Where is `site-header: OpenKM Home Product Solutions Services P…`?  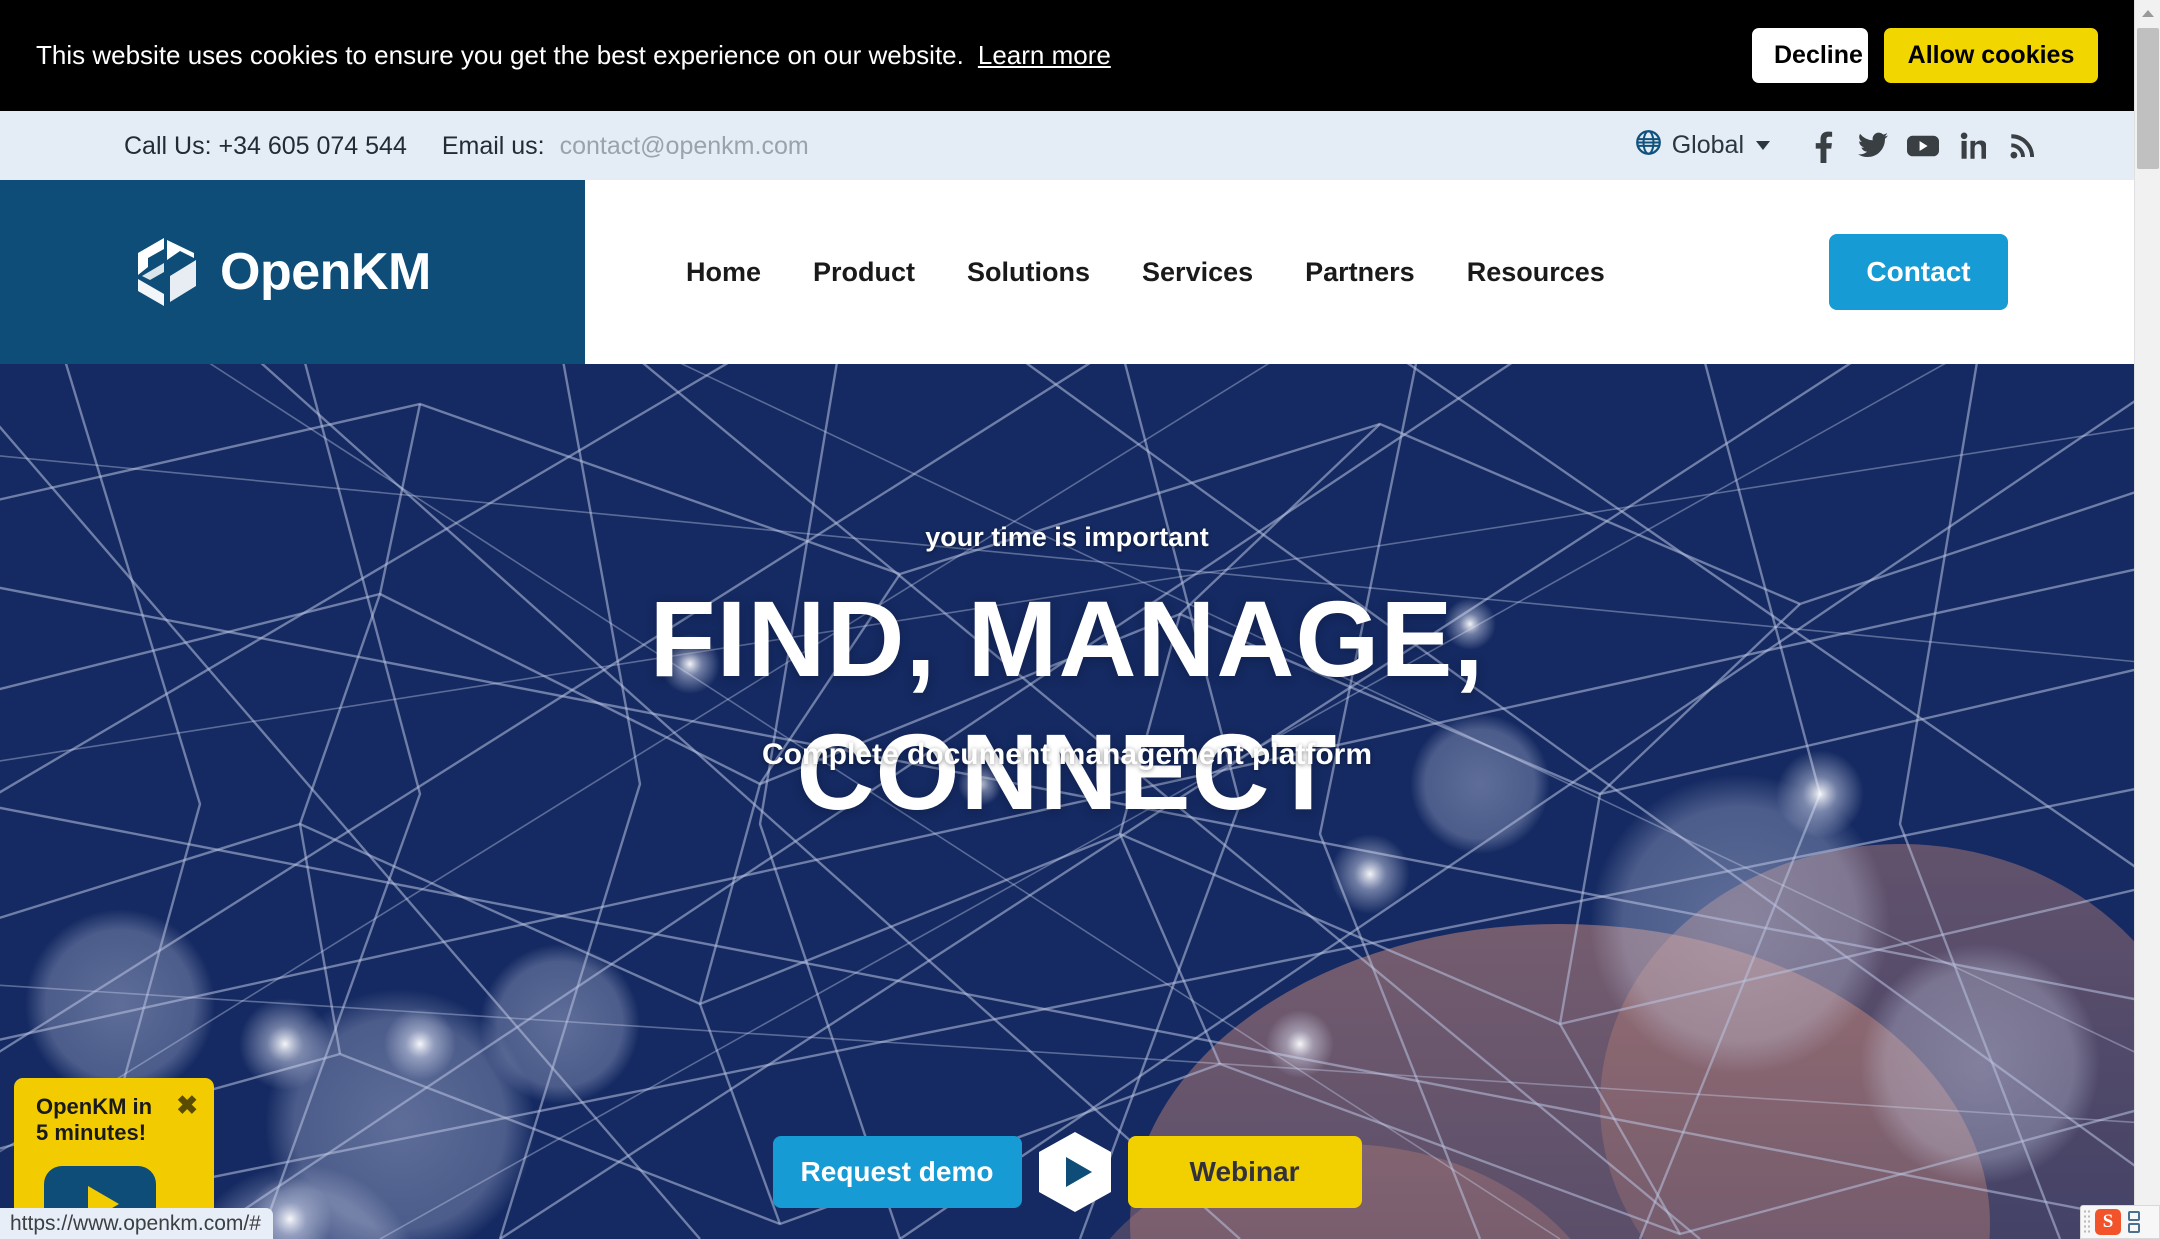 site-header: OpenKM Home Product Solutions Services P… is located at coordinates (1067, 272).